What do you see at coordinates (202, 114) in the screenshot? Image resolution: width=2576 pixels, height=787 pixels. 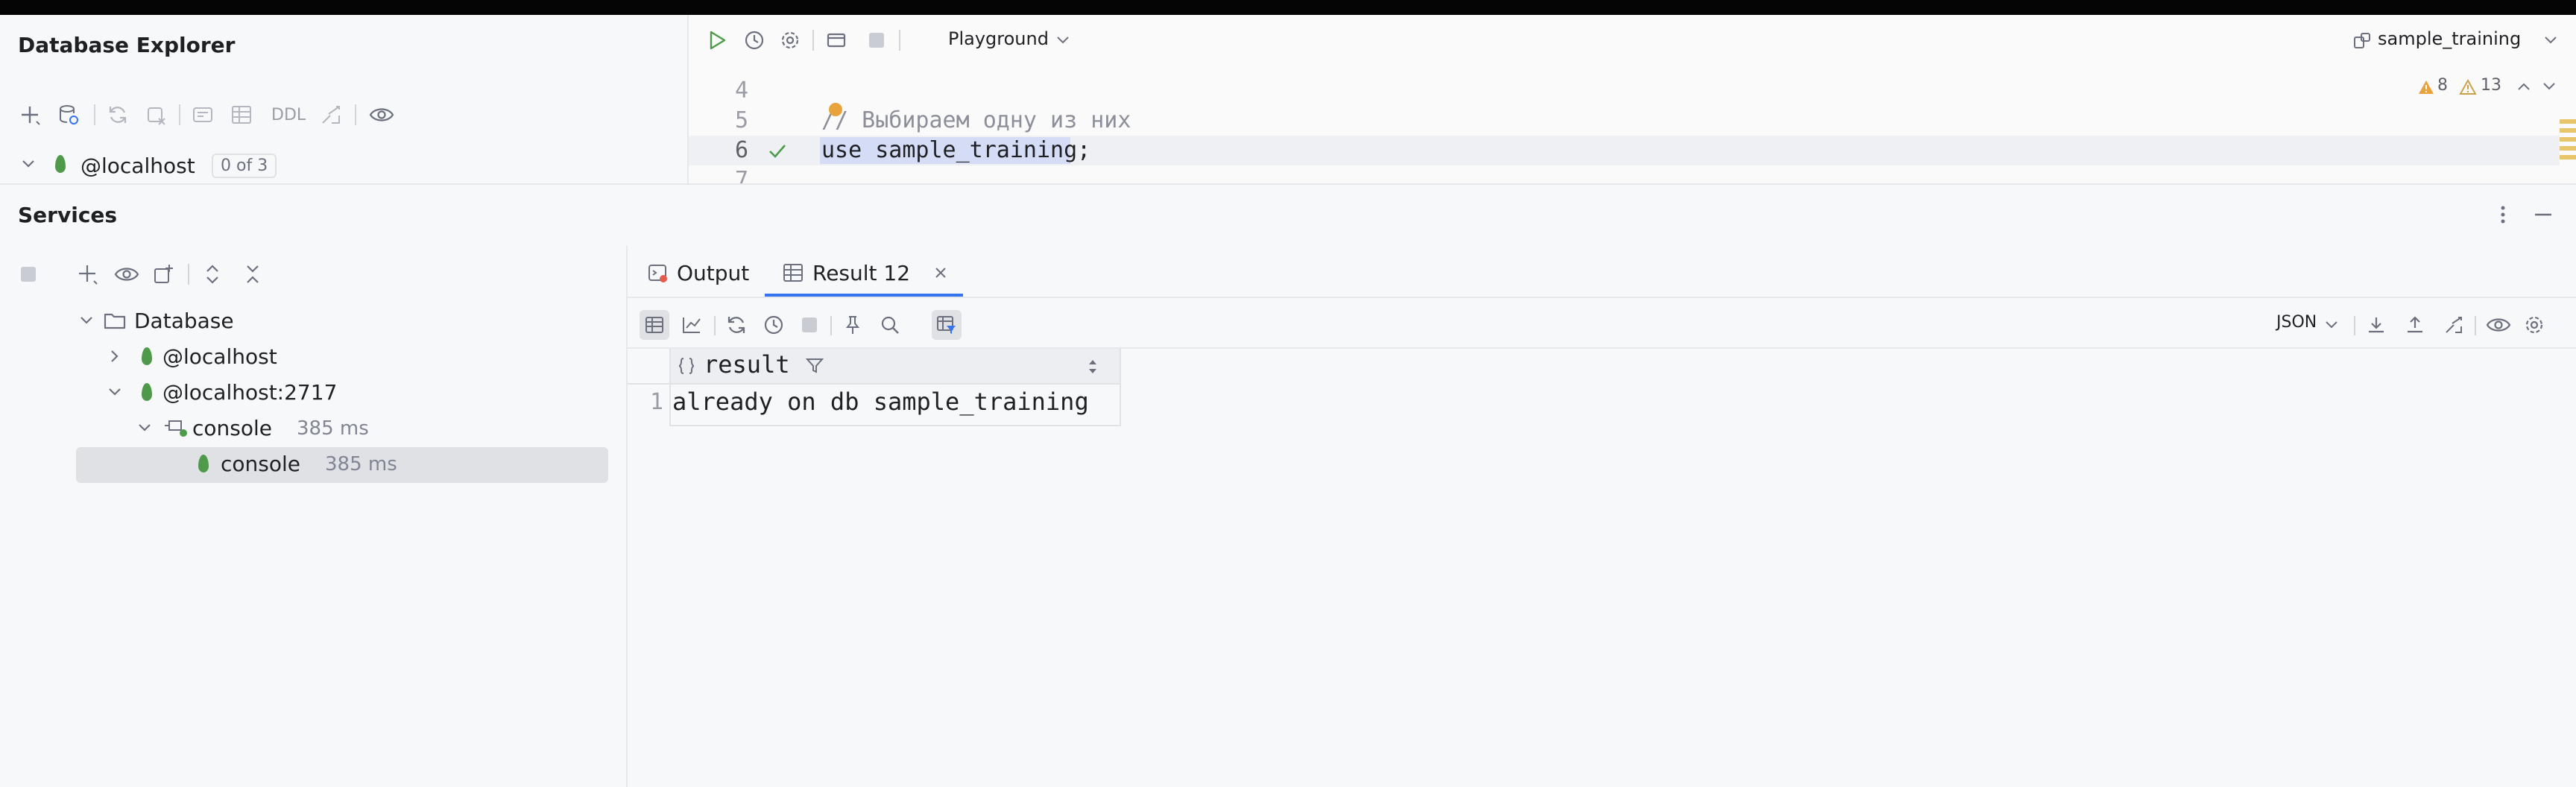 I see `console-icon` at bounding box center [202, 114].